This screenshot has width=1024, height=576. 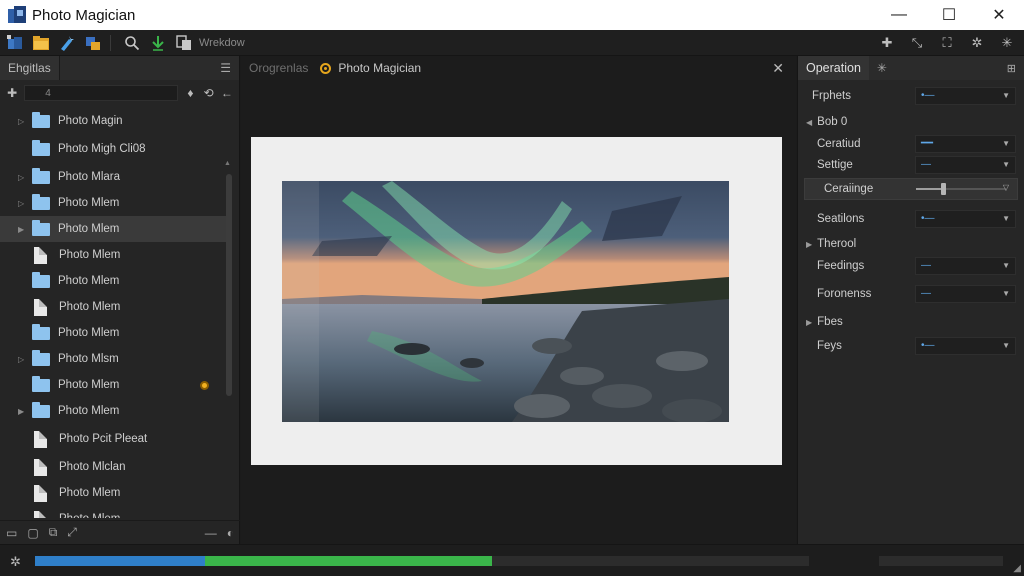 What do you see at coordinates (917, 43) in the screenshot?
I see `magic-brush-icon: ⤡` at bounding box center [917, 43].